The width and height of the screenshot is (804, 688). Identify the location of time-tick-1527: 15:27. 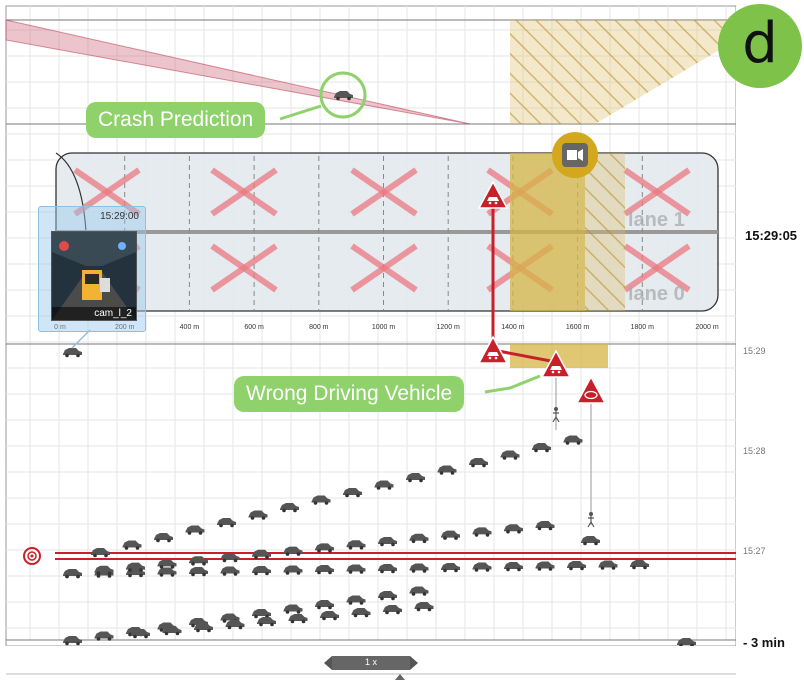
(754, 551).